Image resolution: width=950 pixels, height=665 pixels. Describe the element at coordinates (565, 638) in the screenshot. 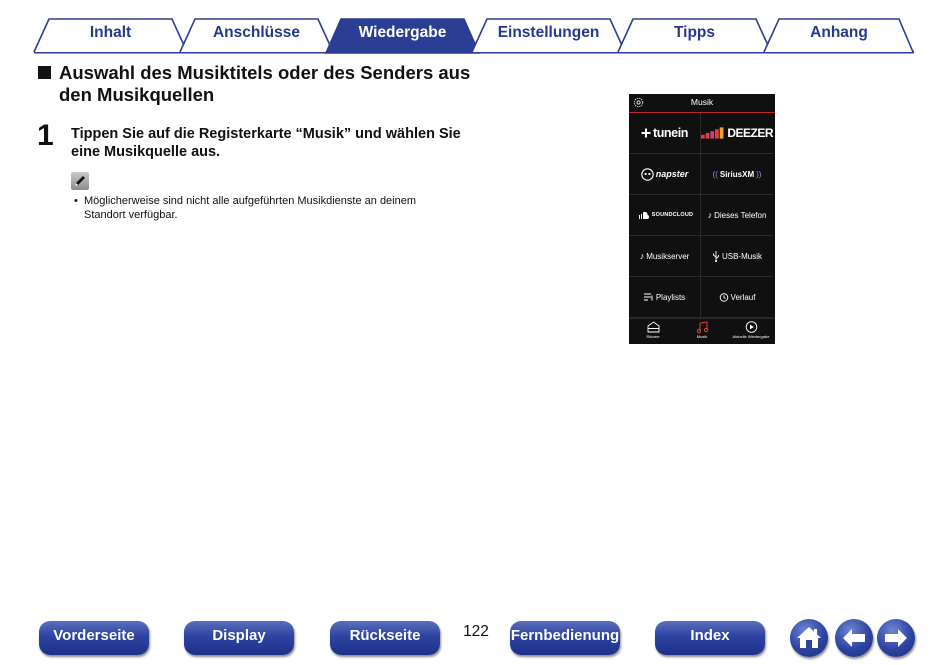

I see `remote-control-button: Fernbedienung` at that location.